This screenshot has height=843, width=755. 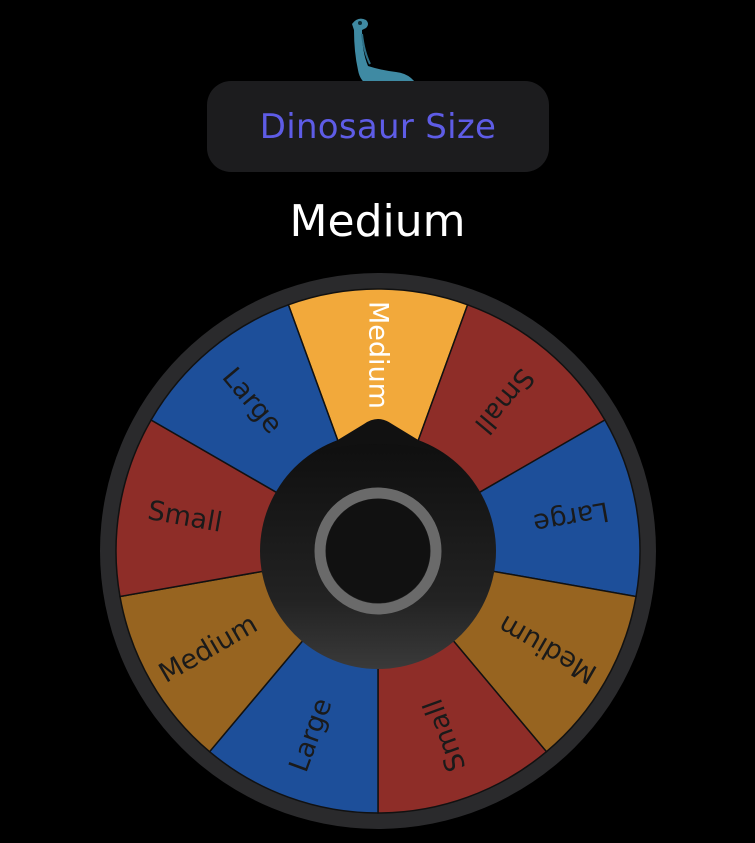 I want to click on category-title-pill: Dinosaur Size, so click(x=378, y=126).